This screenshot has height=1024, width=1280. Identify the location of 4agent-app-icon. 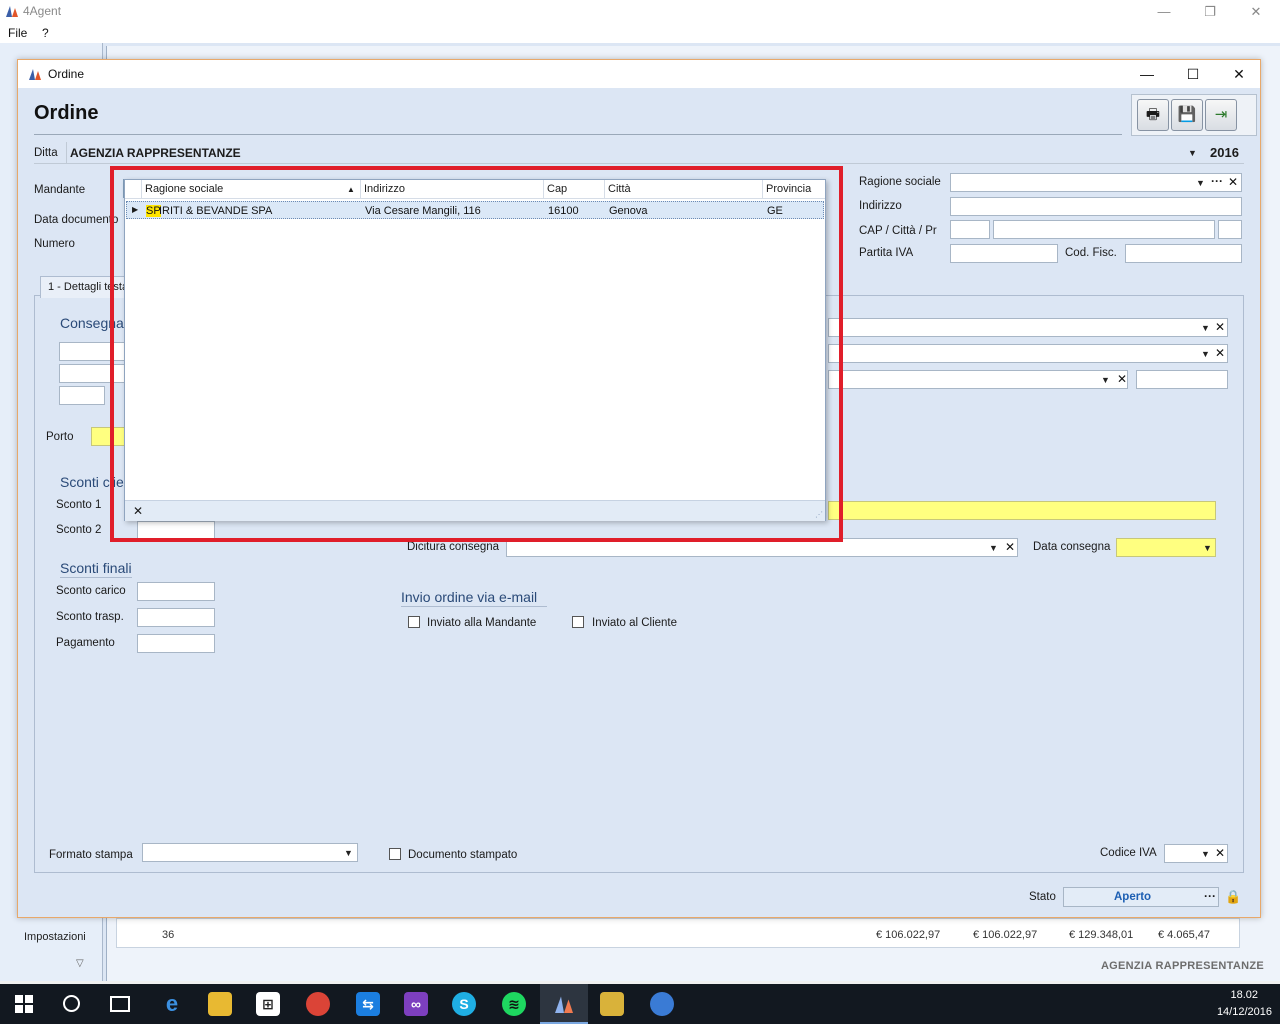
(564, 1004).